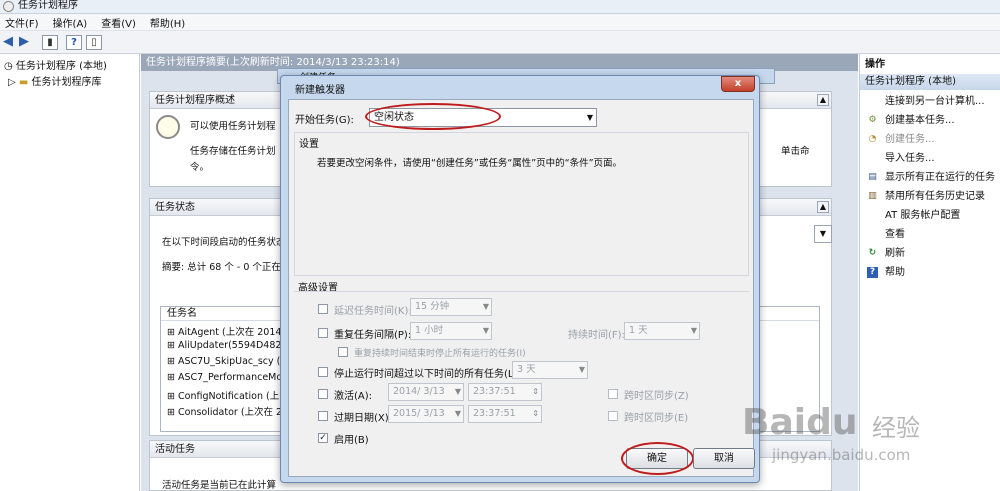 The width and height of the screenshot is (1000, 491). What do you see at coordinates (521, 204) in the screenshot?
I see `settings-group: 设置 若要更改空闲条件，请使用“创建任务”或任务“属性”页中的“条件”页面。` at bounding box center [521, 204].